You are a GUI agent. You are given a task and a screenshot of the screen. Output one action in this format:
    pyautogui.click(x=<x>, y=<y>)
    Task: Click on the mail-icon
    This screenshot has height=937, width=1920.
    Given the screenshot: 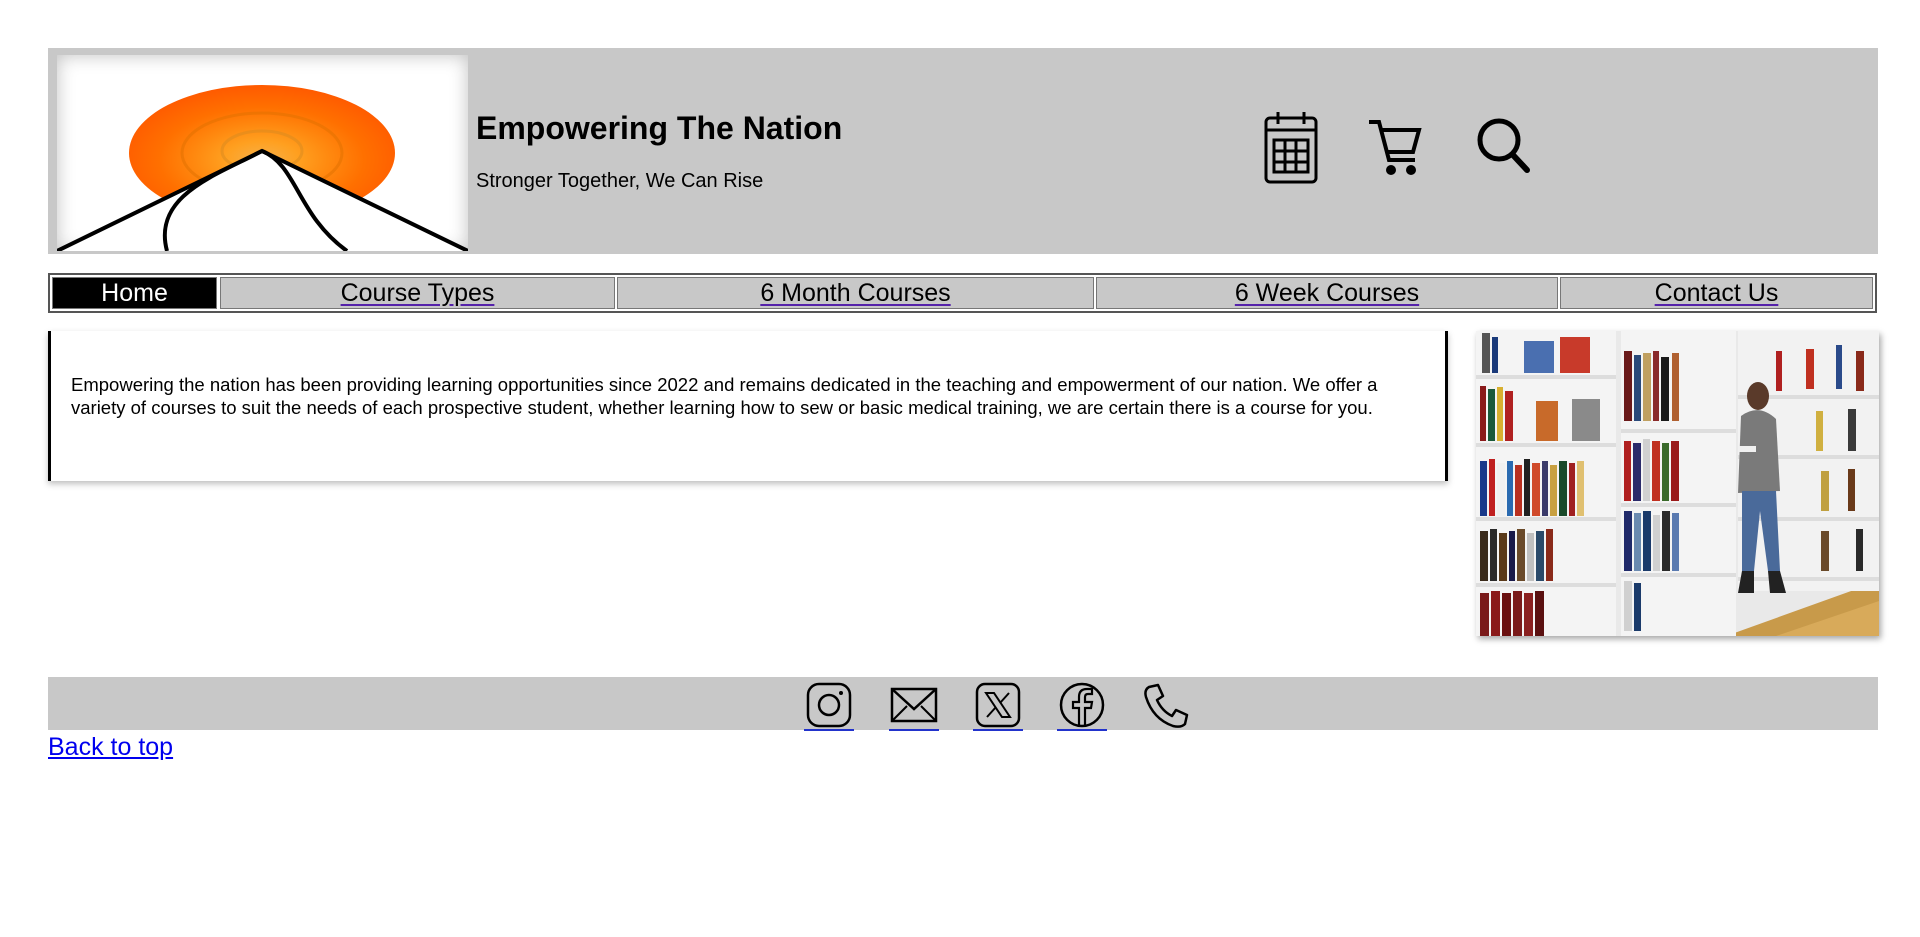 What is the action you would take?
    pyautogui.click(x=914, y=706)
    